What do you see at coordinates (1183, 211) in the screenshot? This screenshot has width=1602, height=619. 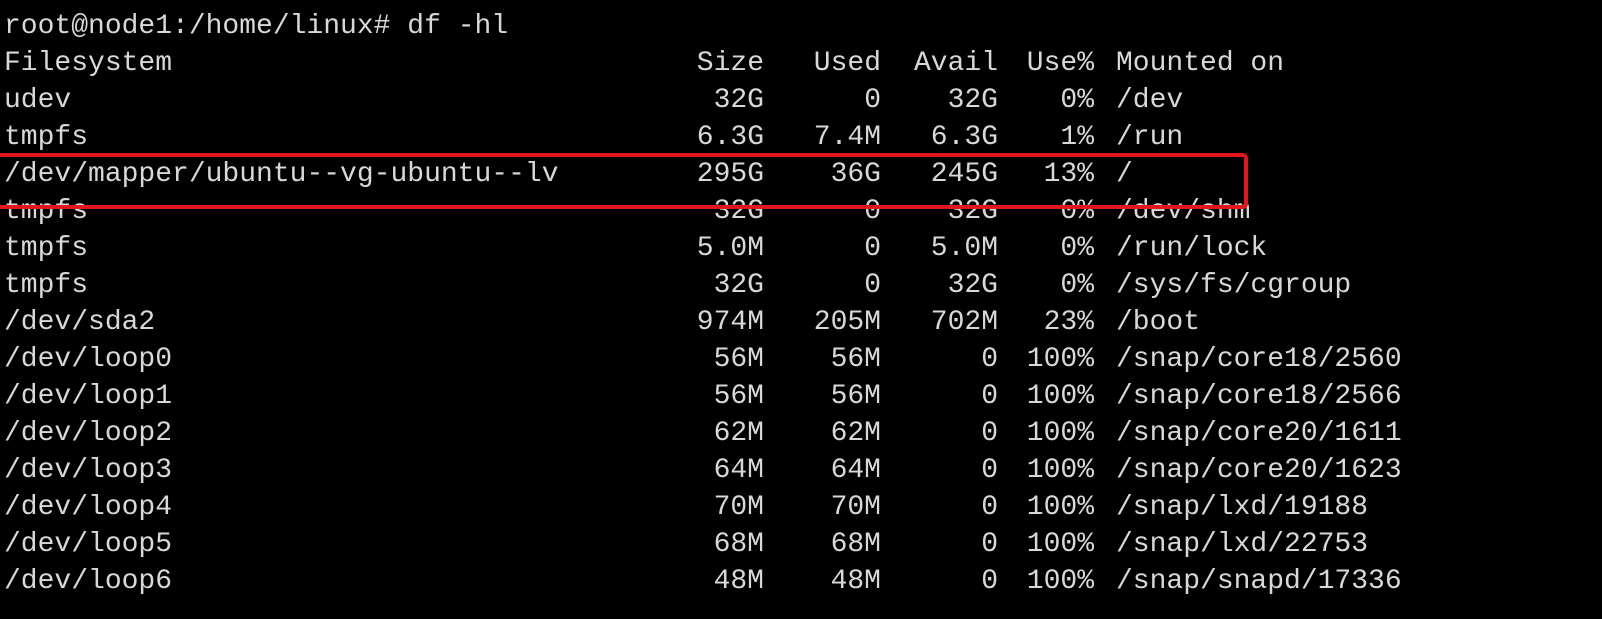 I see `cell-mounted-on: /dev/shm` at bounding box center [1183, 211].